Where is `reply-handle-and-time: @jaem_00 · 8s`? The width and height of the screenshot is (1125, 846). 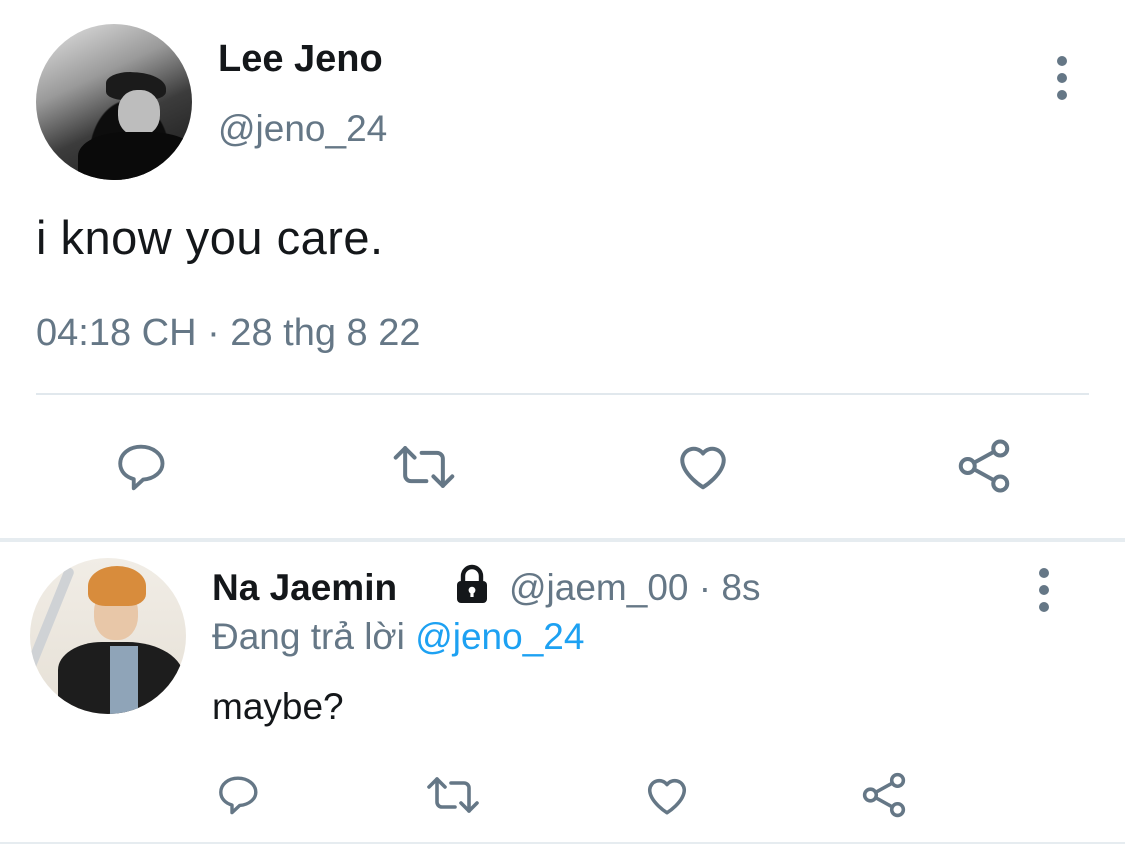 reply-handle-and-time: @jaem_00 · 8s is located at coordinates (634, 588).